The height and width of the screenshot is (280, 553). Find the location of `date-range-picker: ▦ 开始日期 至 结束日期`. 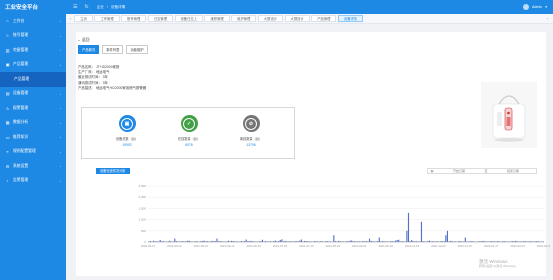

date-range-picker: ▦ 开始日期 至 结束日期 is located at coordinates (482, 171).